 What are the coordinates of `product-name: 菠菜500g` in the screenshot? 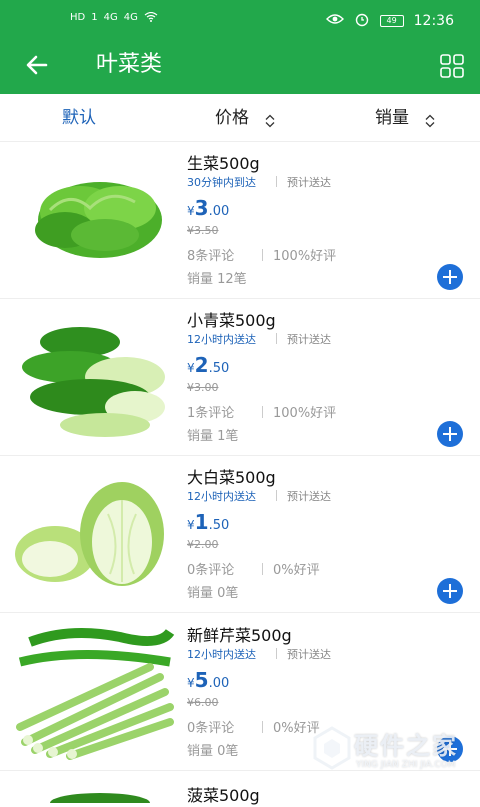 It's located at (223, 795).